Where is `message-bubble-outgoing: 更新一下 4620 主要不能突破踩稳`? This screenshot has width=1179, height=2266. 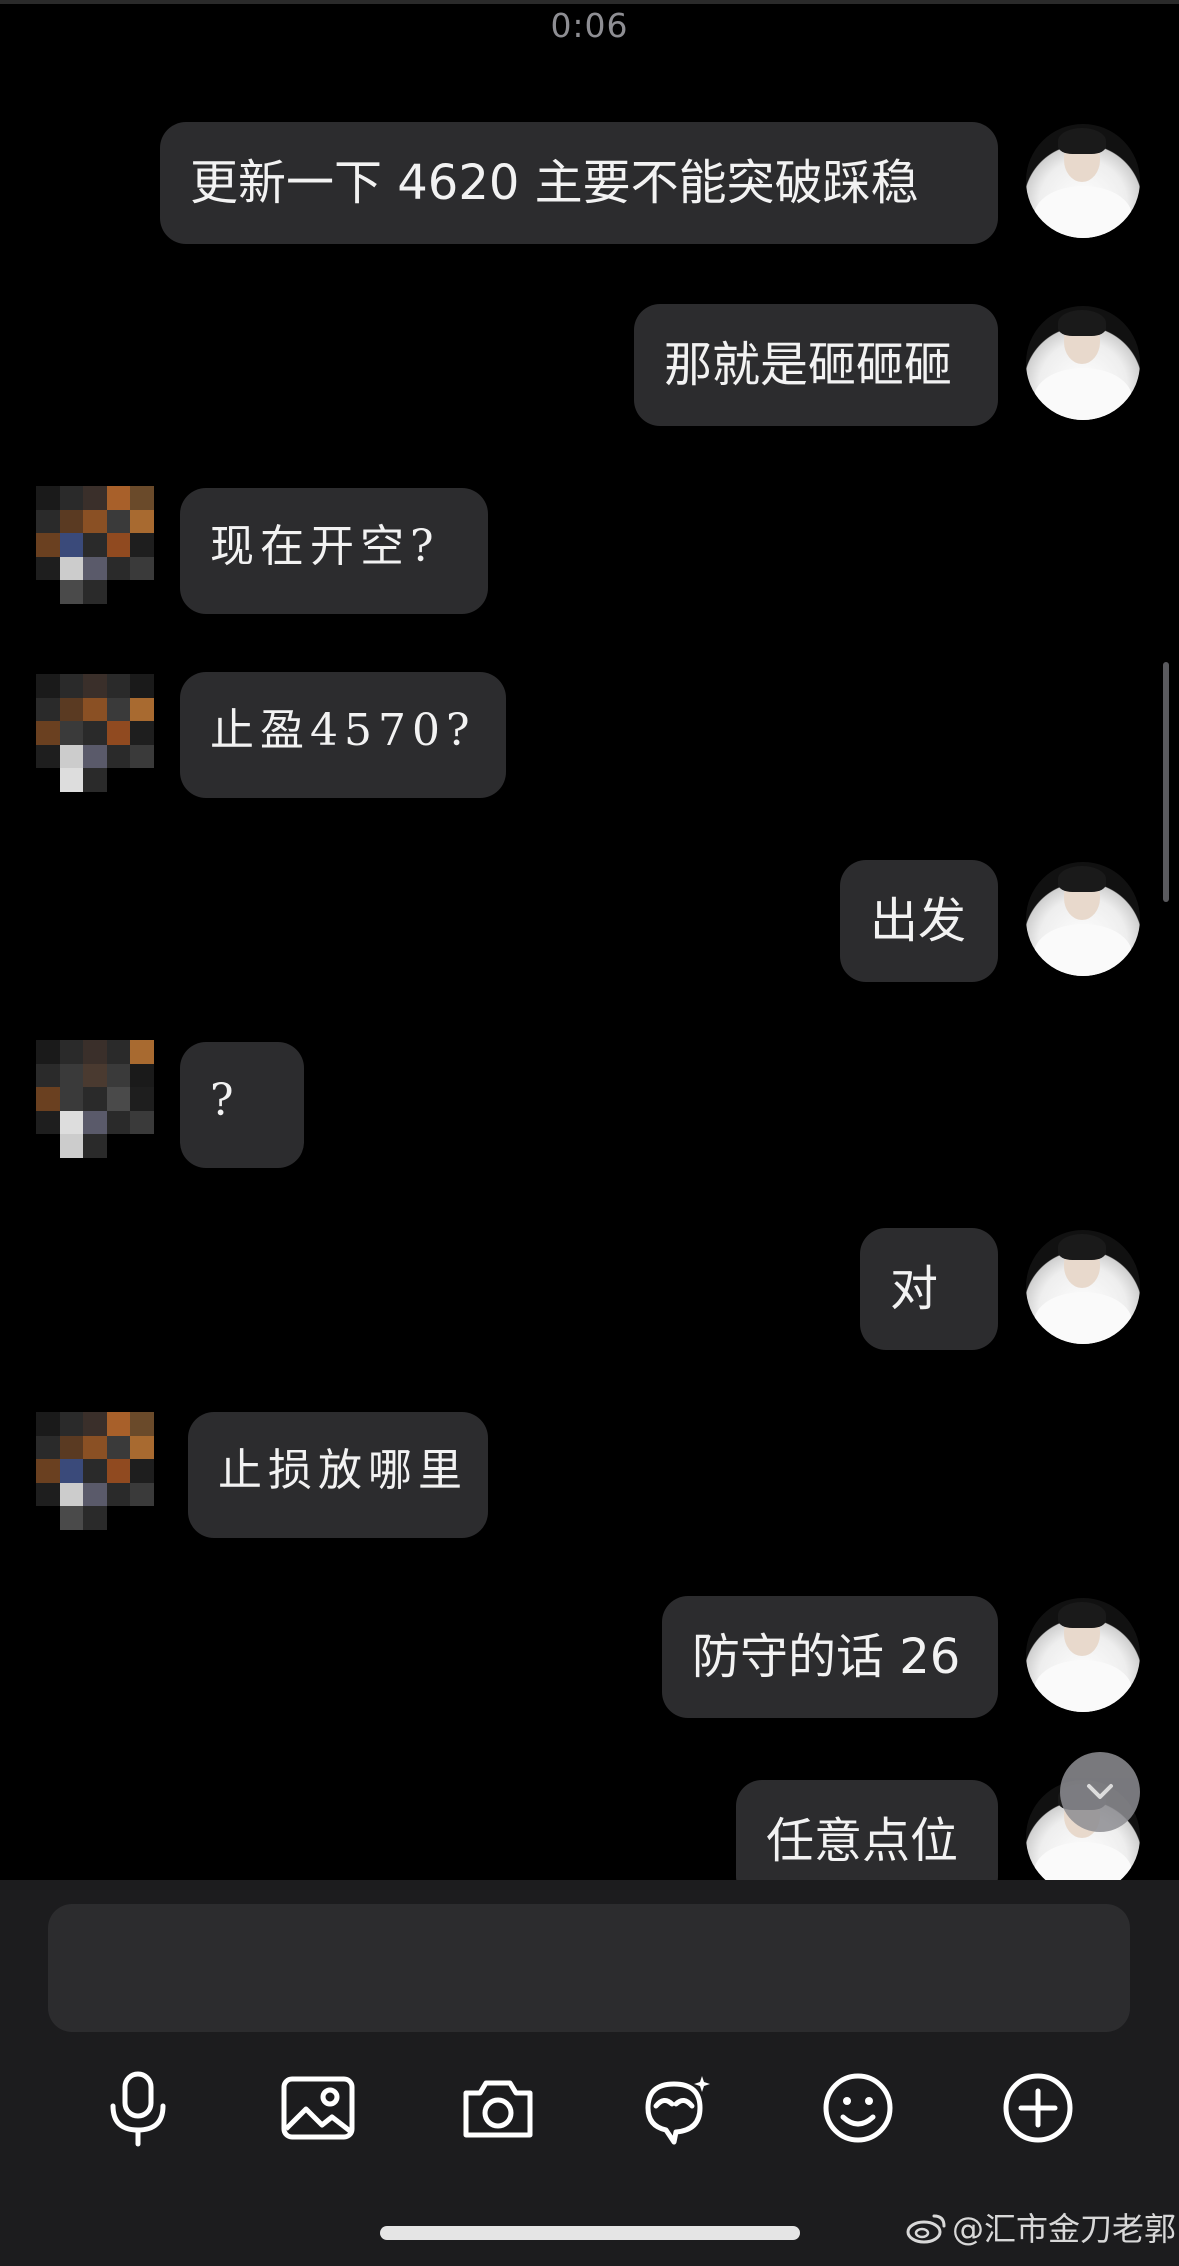 message-bubble-outgoing: 更新一下 4620 主要不能突破踩稳 is located at coordinates (579, 183).